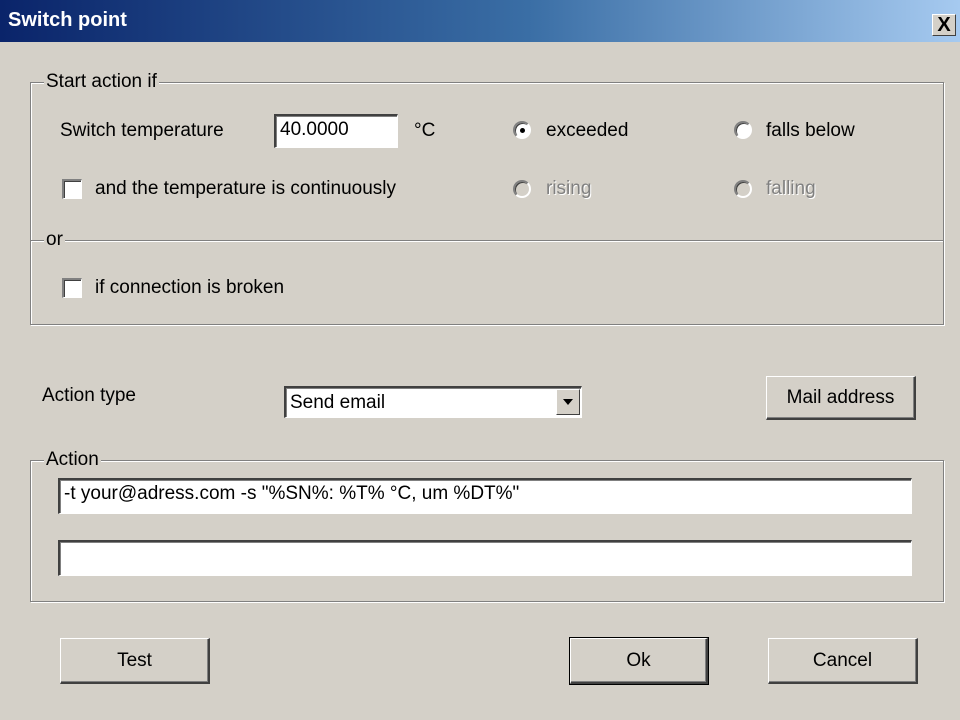  I want to click on action-type-selected-value: Send email, so click(338, 402).